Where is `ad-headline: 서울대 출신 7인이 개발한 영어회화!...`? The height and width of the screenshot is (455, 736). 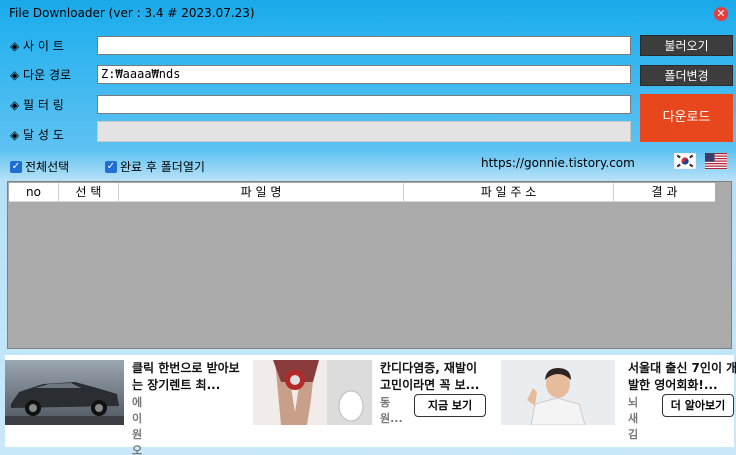
ad-headline: 서울대 출신 7인이 개발한 영어회화!... is located at coordinates (682, 377).